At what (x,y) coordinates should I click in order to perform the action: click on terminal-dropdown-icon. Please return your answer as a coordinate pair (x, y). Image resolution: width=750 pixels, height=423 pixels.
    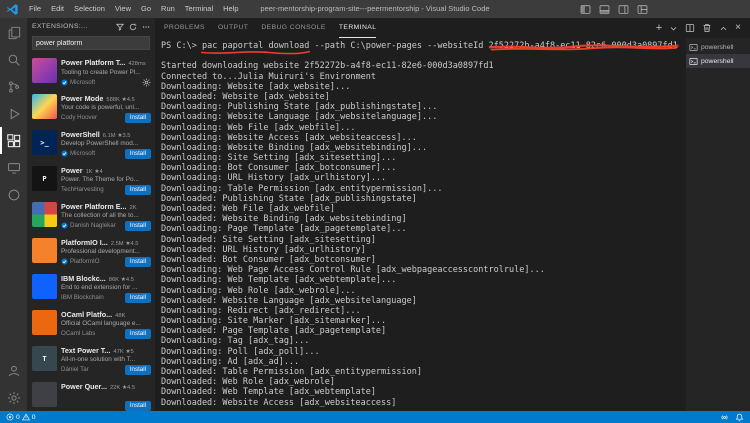
    Looking at the image, I should click on (673, 28).